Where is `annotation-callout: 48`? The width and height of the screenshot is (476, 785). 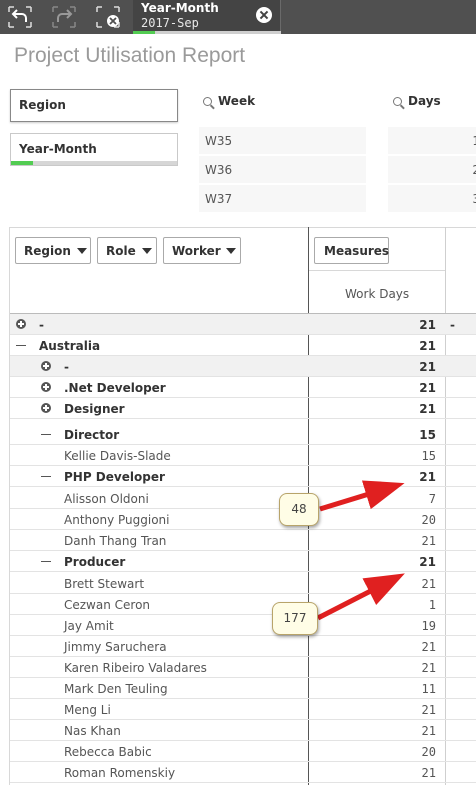 annotation-callout: 48 is located at coordinates (299, 509).